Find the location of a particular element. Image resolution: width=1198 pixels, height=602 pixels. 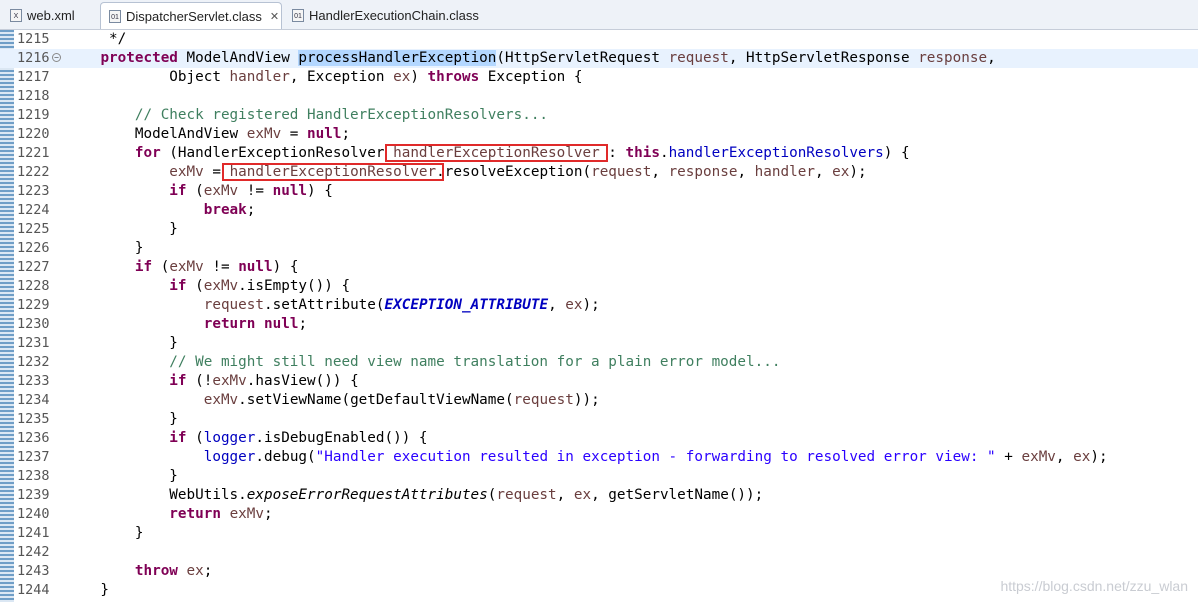

tab-label: web.xml is located at coordinates (51, 15).